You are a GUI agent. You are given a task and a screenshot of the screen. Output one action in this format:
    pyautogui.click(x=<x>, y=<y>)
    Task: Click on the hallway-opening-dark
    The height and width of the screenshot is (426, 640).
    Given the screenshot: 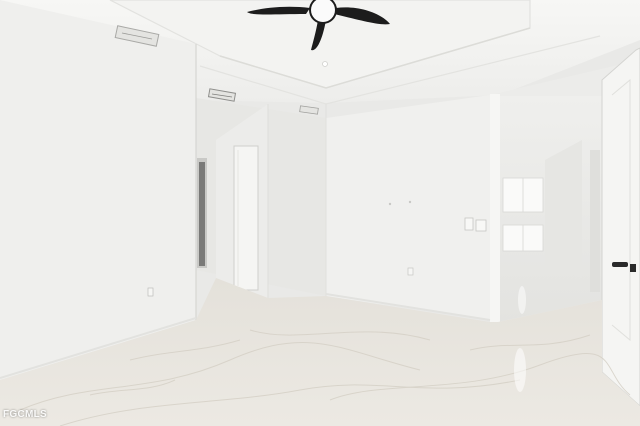 What is the action you would take?
    pyautogui.click(x=202, y=214)
    